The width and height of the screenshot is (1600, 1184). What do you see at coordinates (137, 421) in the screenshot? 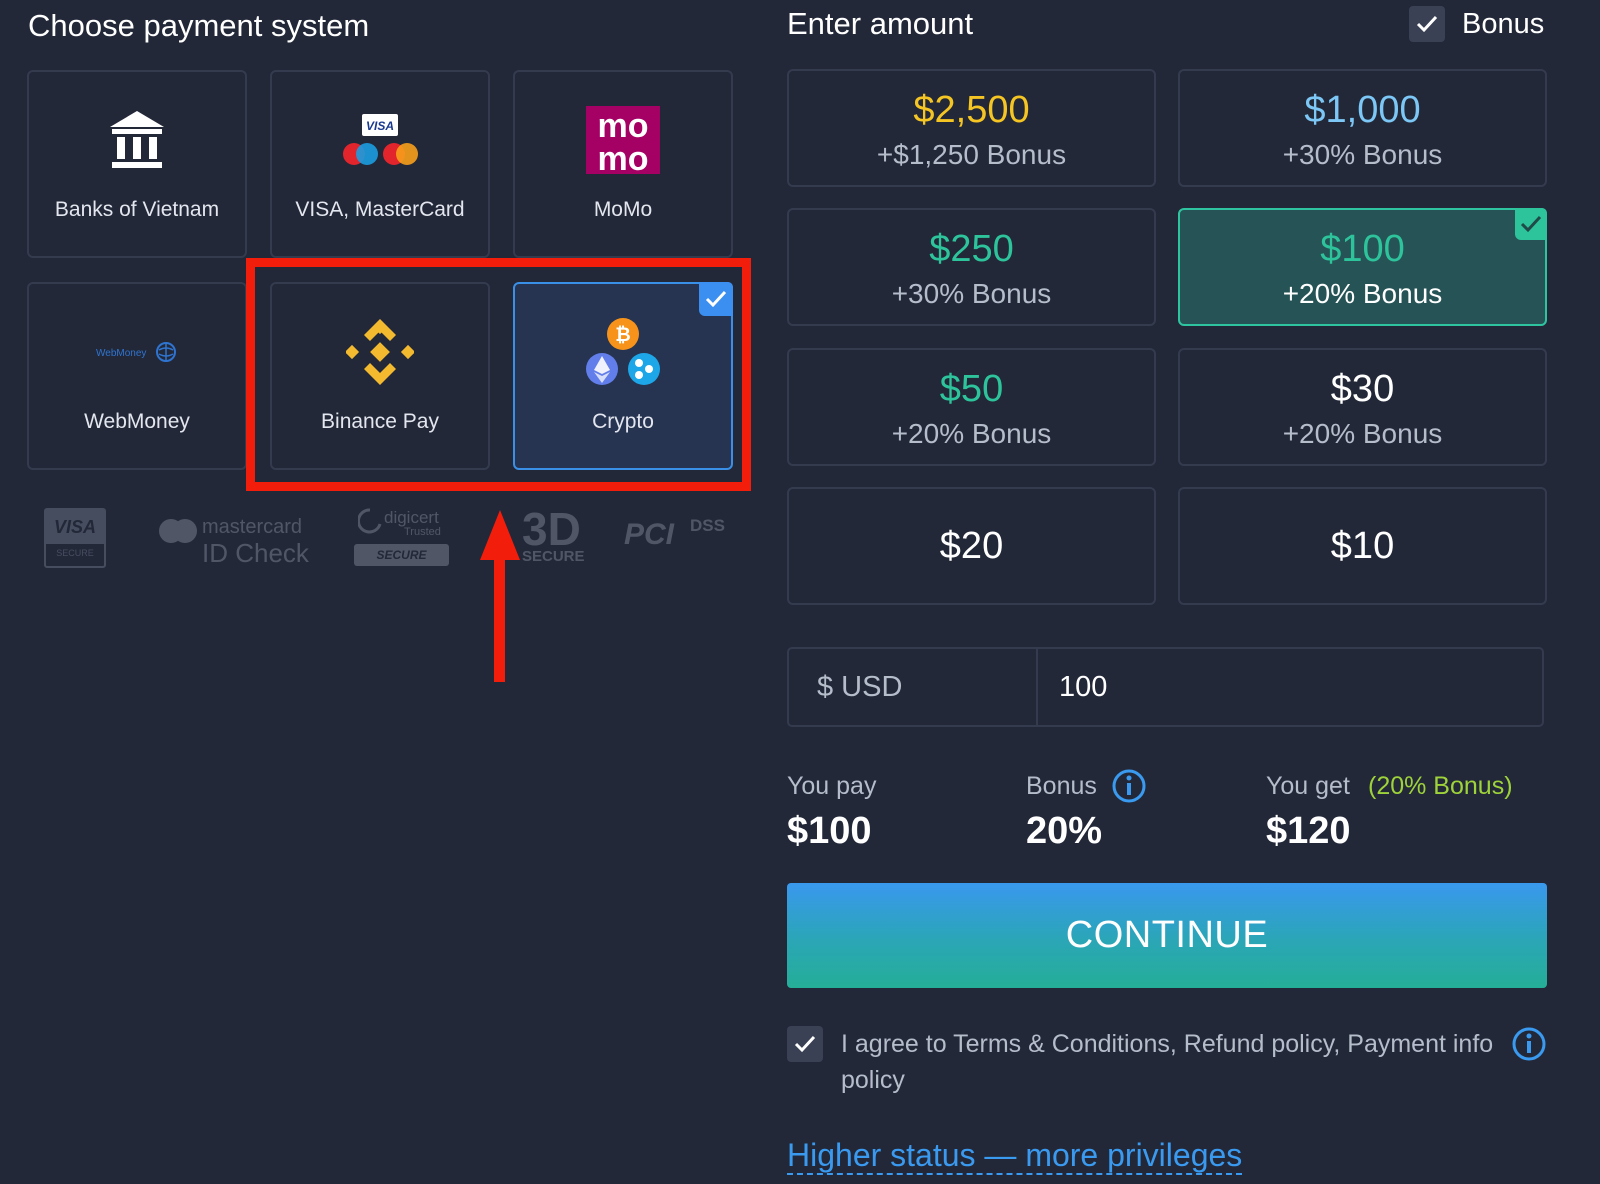
I see `payment-method-label: WebMoney` at bounding box center [137, 421].